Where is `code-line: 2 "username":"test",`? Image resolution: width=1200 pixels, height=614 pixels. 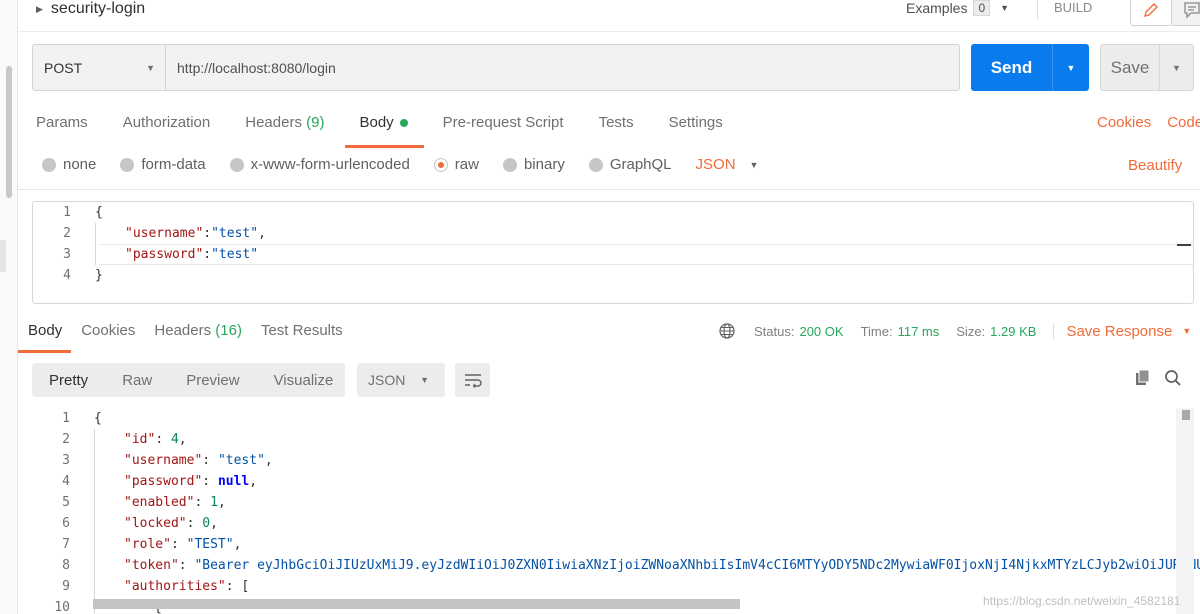 code-line: 2 "username":"test", is located at coordinates (149, 233).